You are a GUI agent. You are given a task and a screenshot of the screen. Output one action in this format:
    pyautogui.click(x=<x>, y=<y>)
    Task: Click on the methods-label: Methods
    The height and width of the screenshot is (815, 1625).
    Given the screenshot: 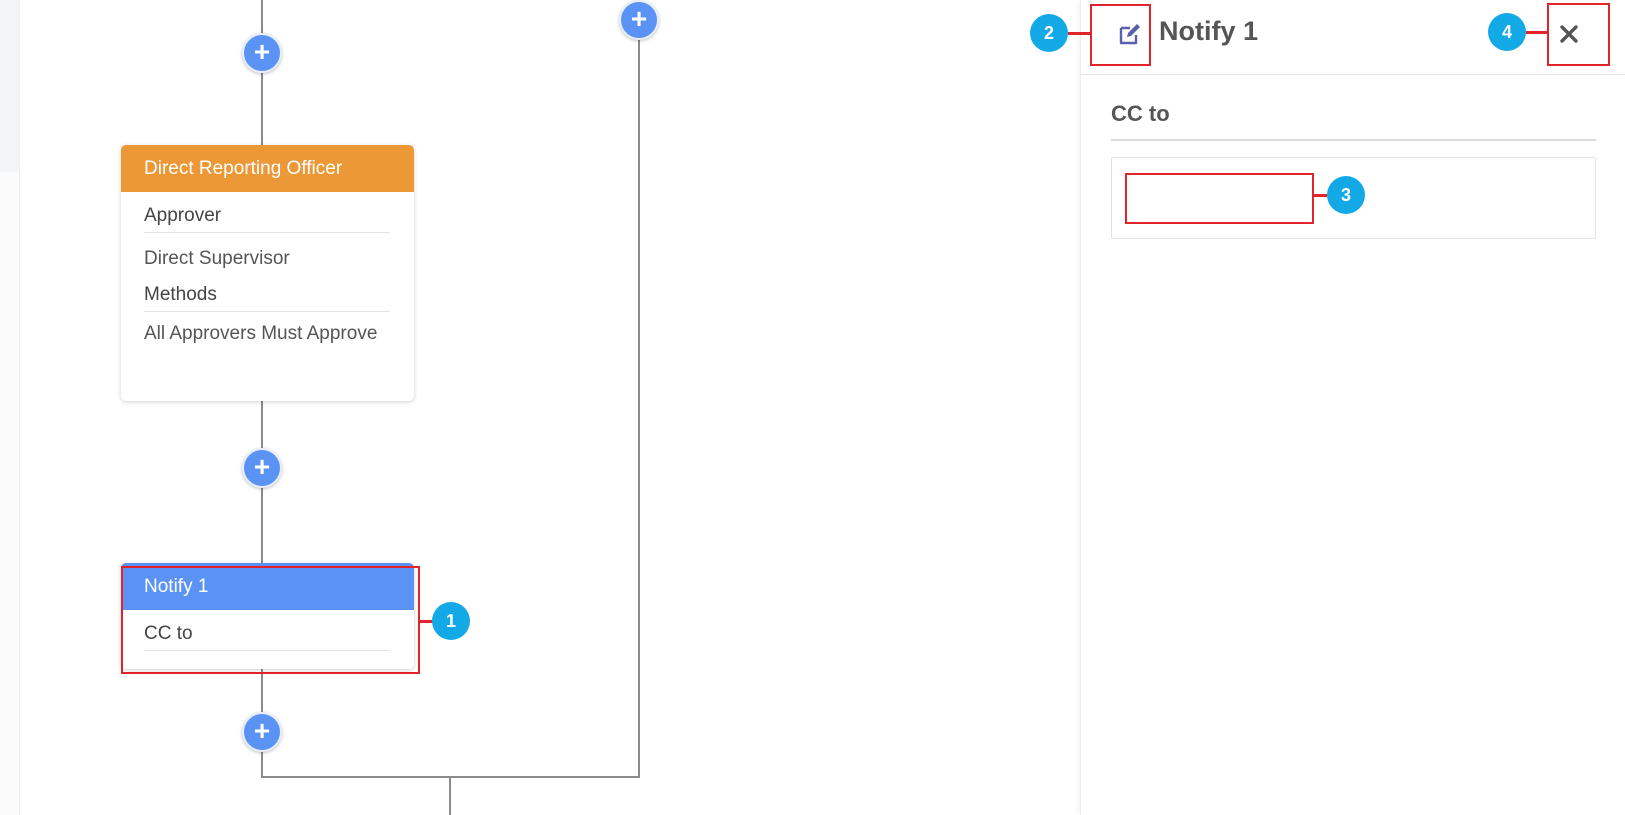 What is the action you would take?
    pyautogui.click(x=267, y=293)
    